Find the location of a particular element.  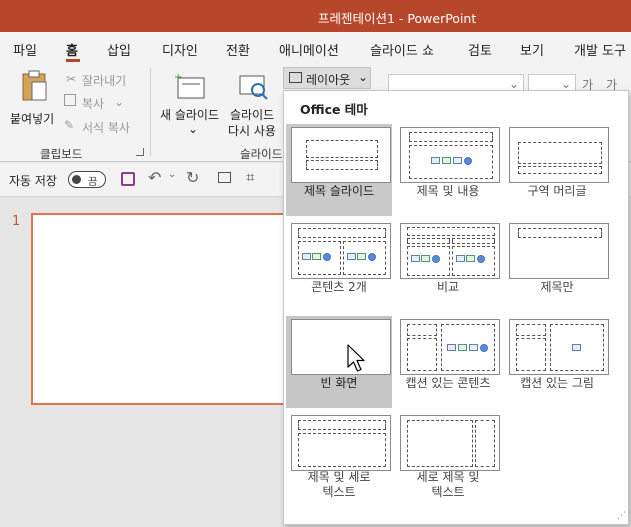

layout-label: 캡션 있는 그림 is located at coordinates (557, 383).